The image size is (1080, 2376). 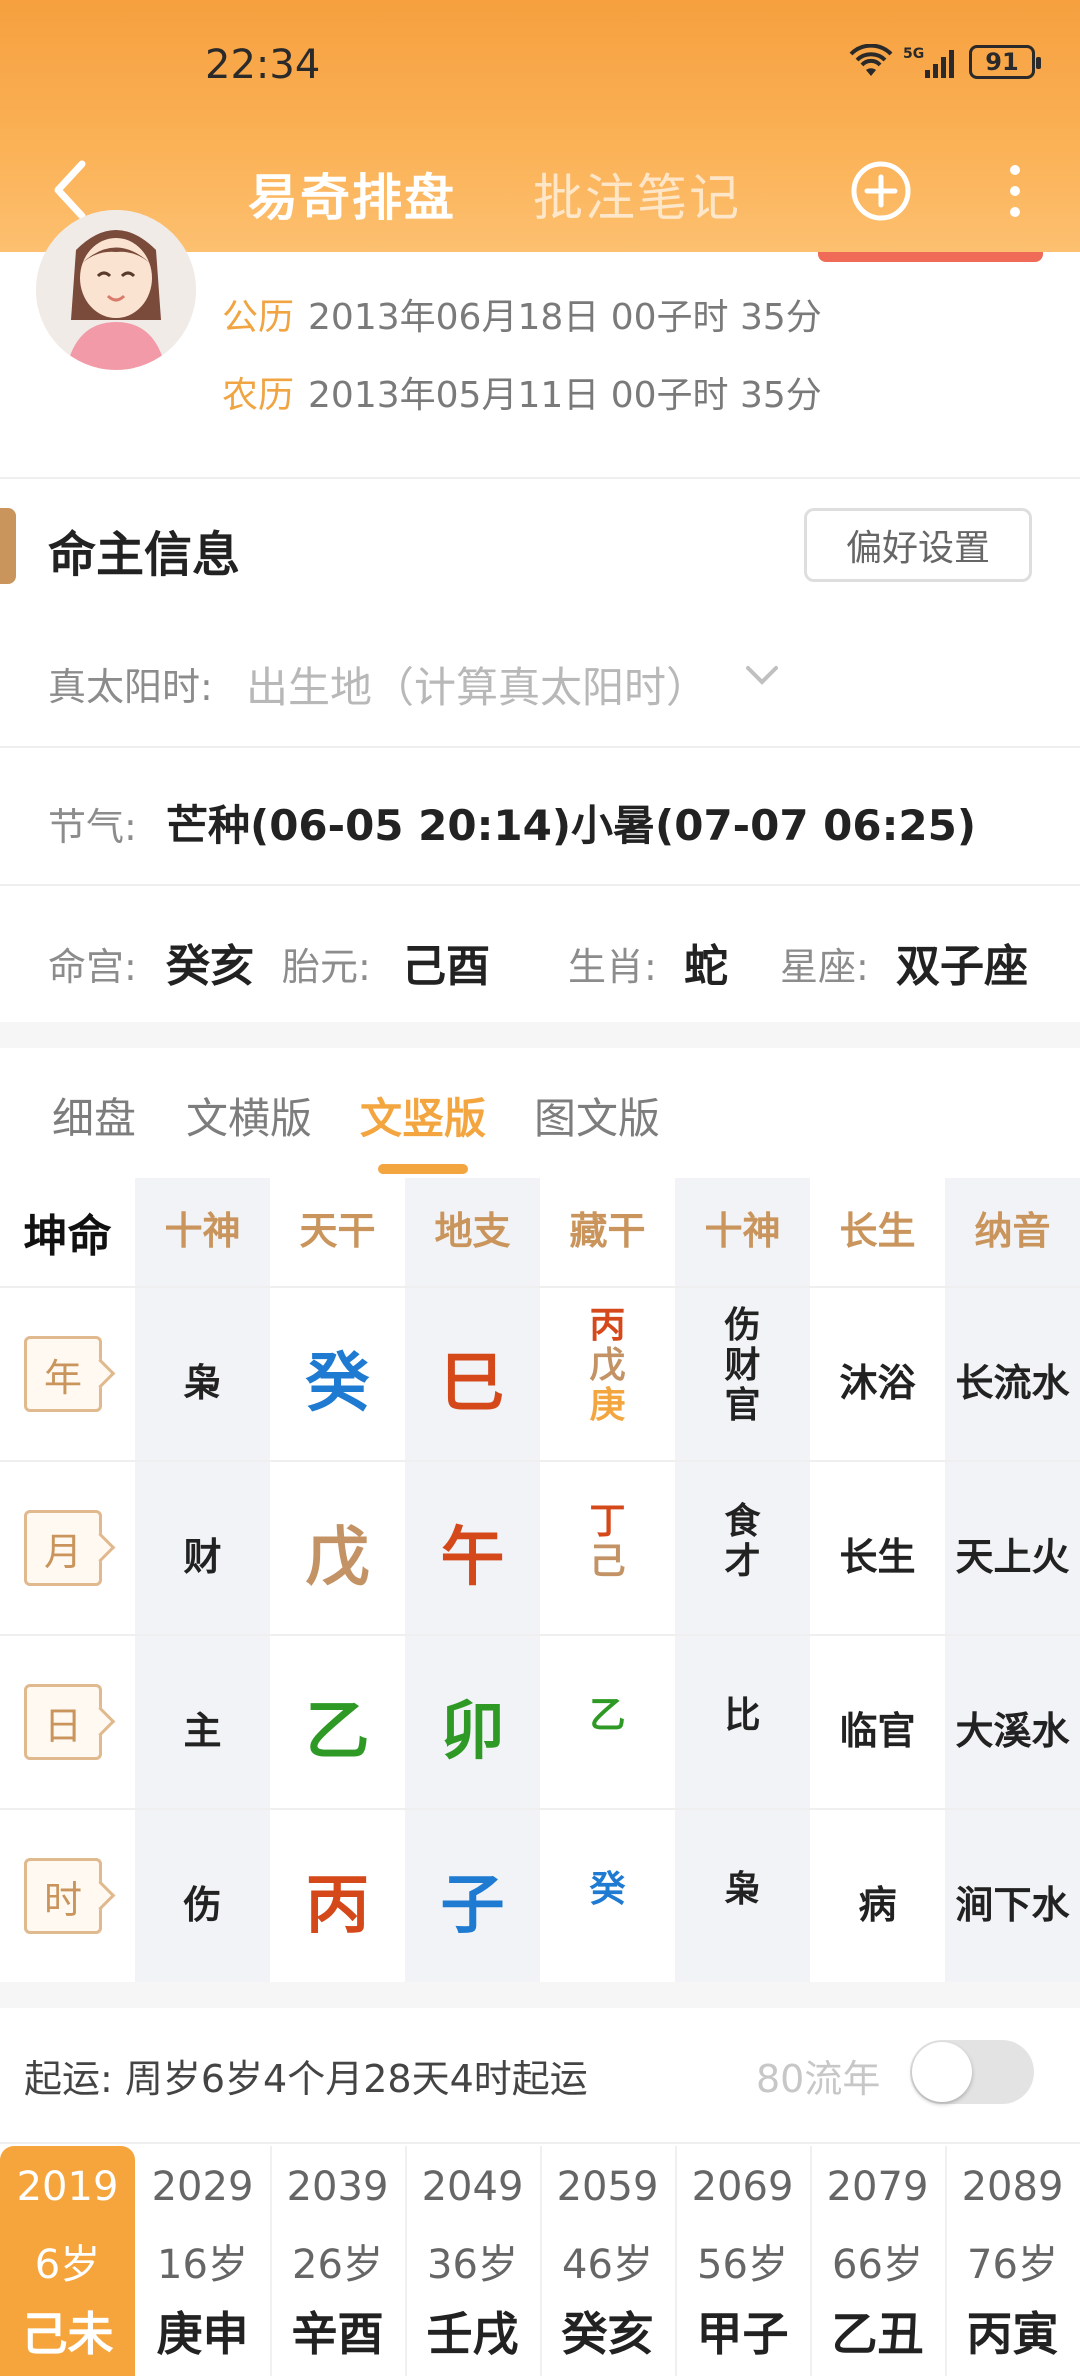 I want to click on lunar-label: 农历, so click(x=258, y=395).